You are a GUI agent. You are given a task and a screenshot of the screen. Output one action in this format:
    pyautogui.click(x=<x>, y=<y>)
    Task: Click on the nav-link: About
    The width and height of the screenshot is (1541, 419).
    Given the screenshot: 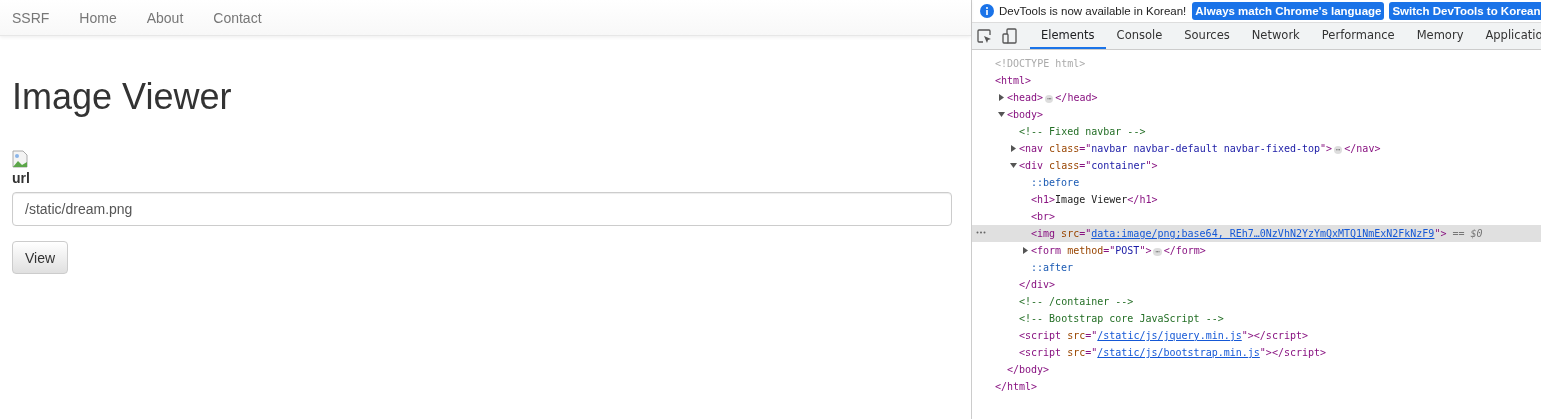 What is the action you would take?
    pyautogui.click(x=165, y=17)
    